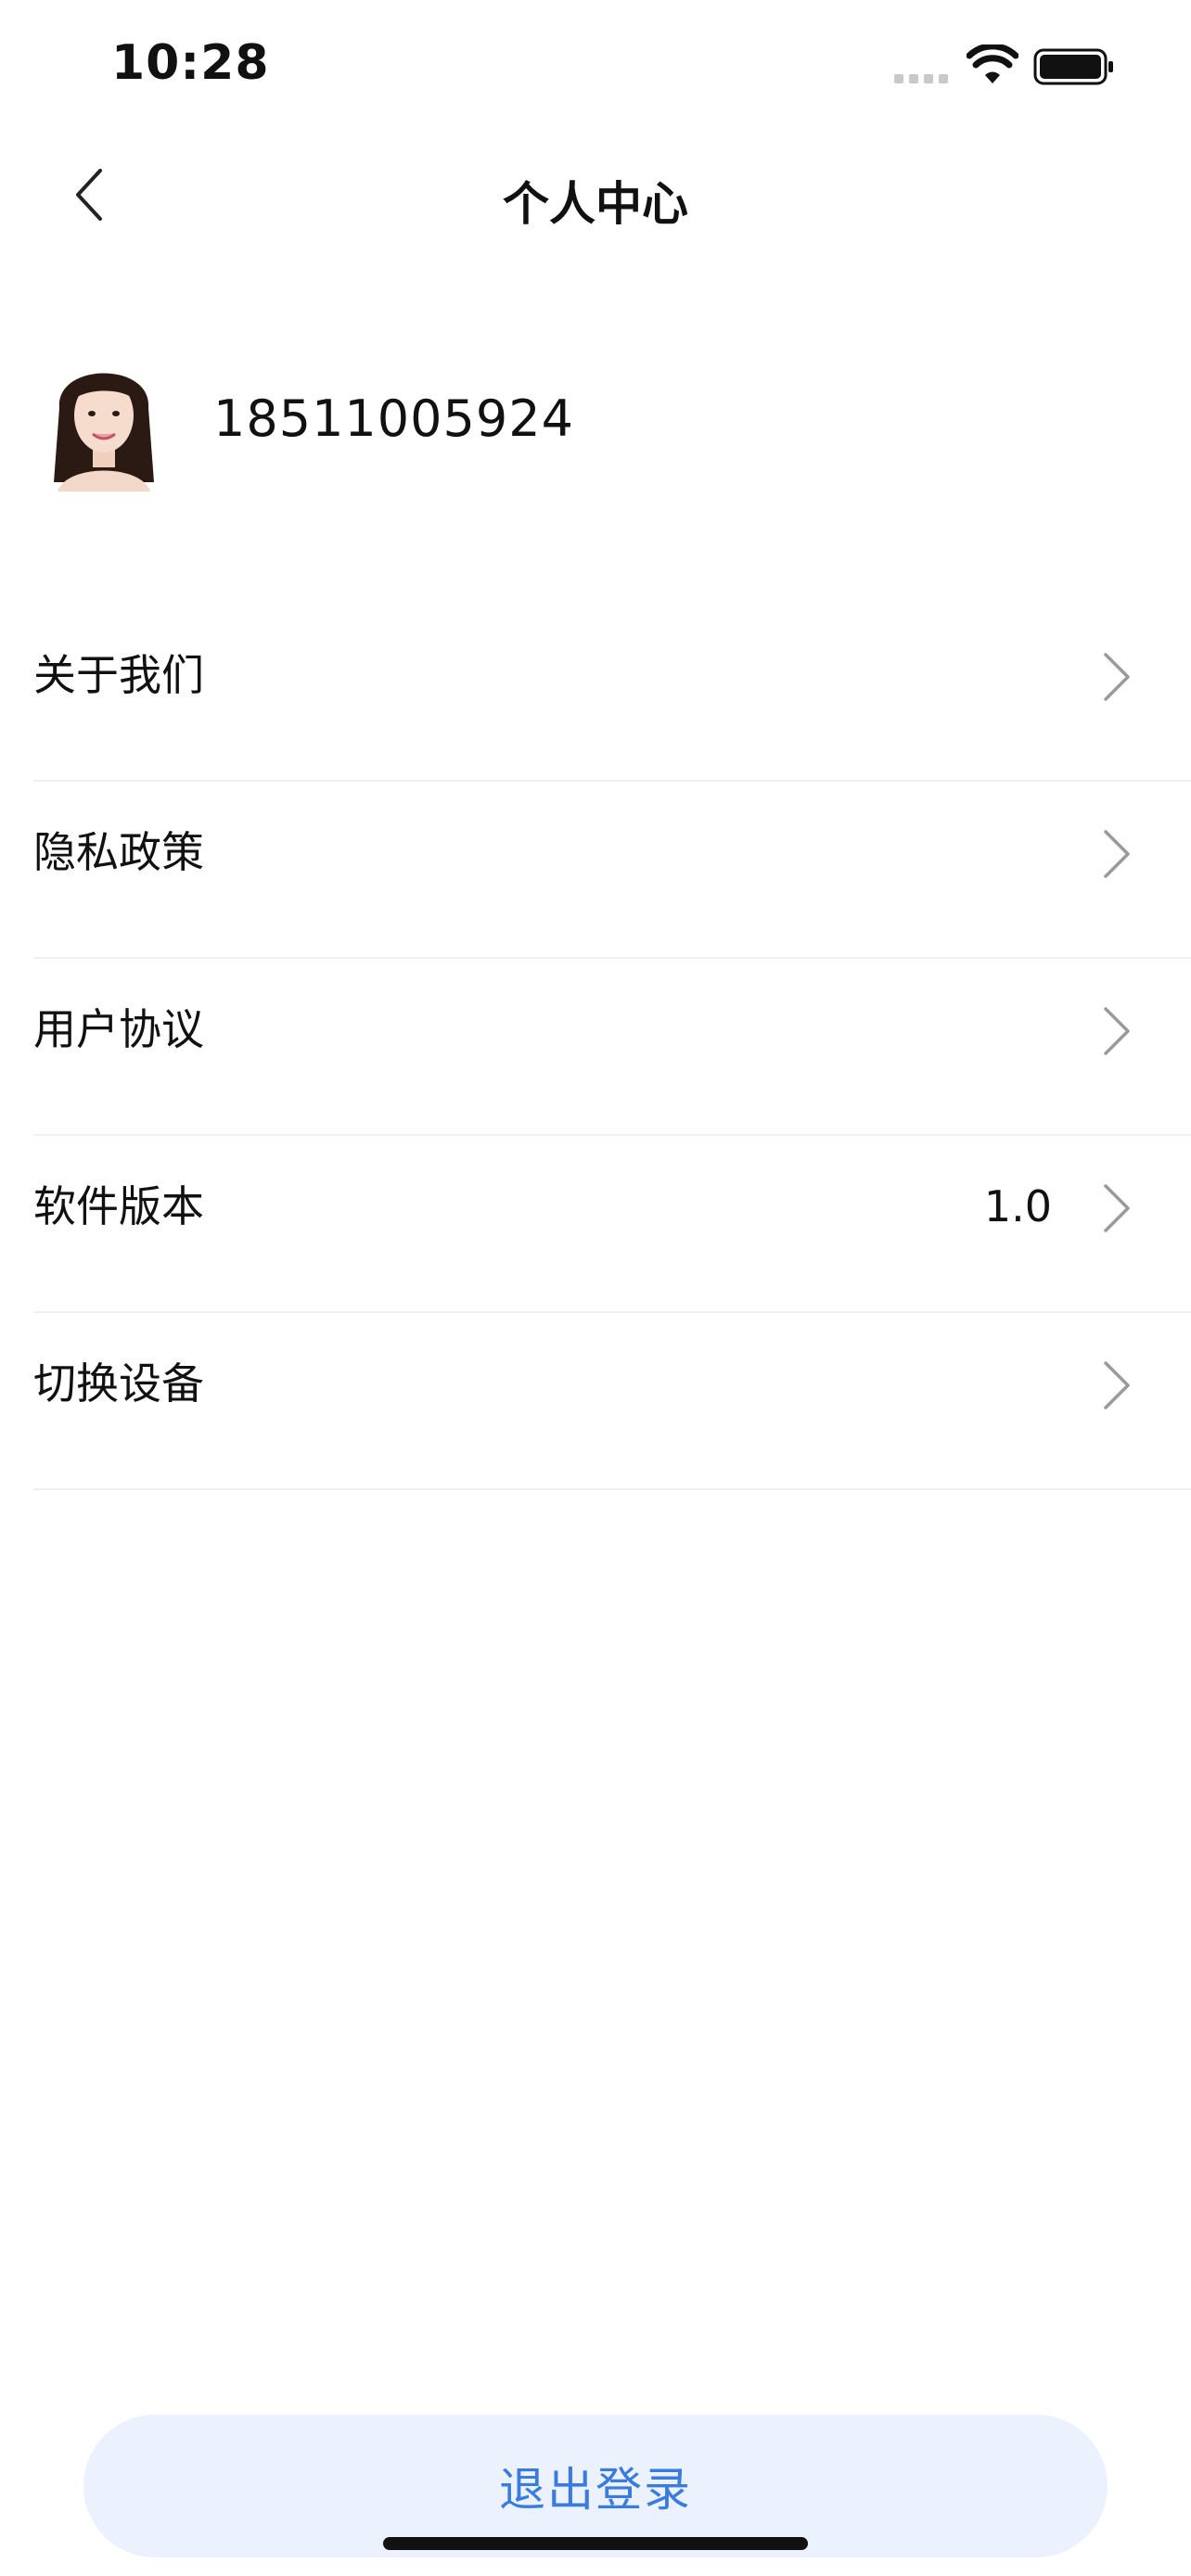 This screenshot has width=1191, height=2576. Describe the element at coordinates (190, 63) in the screenshot. I see `status-time: 10:28` at that location.